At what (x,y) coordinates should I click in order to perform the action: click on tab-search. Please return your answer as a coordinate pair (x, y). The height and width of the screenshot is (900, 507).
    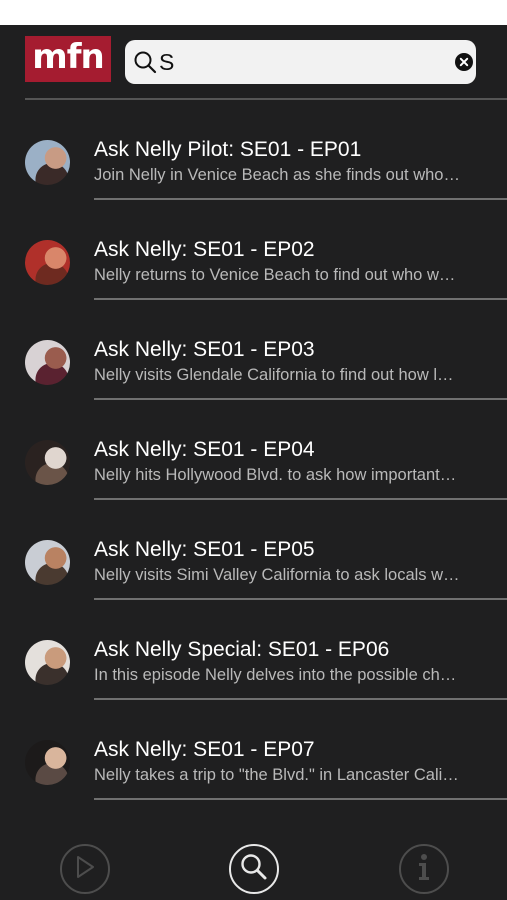
    Looking at the image, I should click on (254, 869).